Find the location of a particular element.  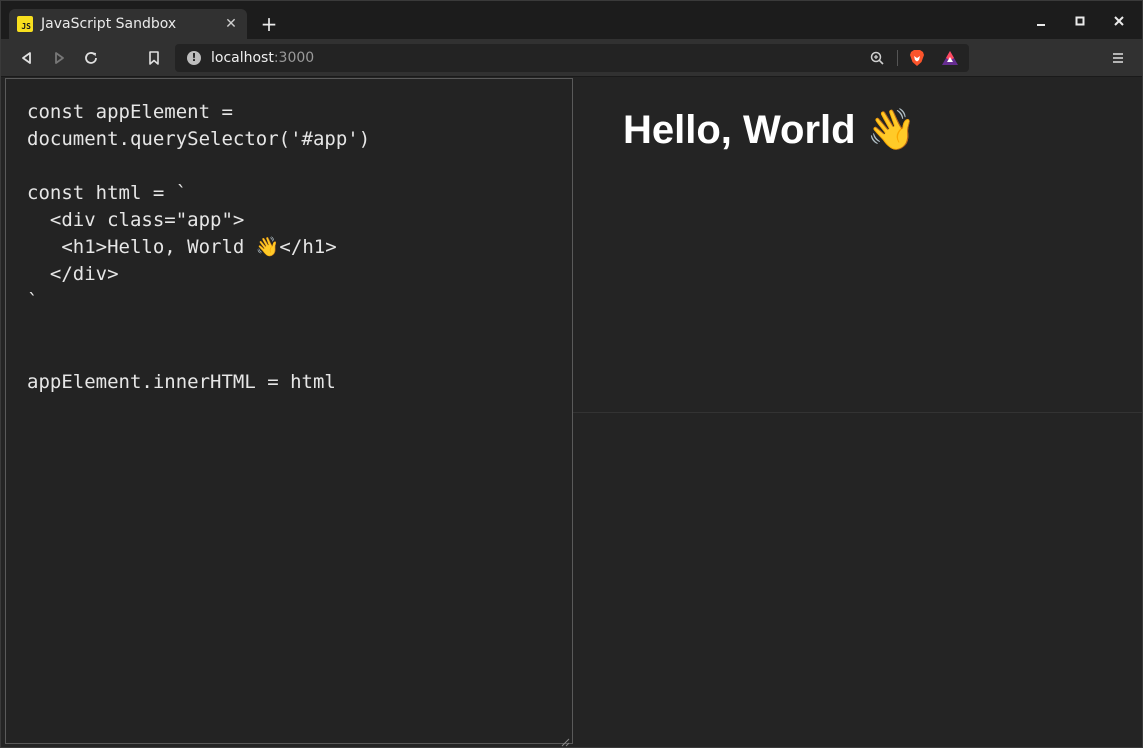

minimize-window-icon is located at coordinates (1041, 20).